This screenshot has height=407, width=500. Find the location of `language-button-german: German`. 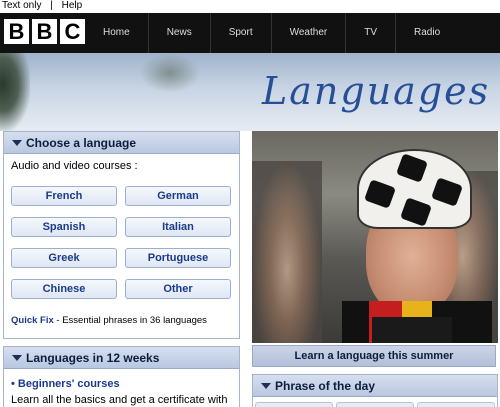

language-button-german: German is located at coordinates (178, 196).